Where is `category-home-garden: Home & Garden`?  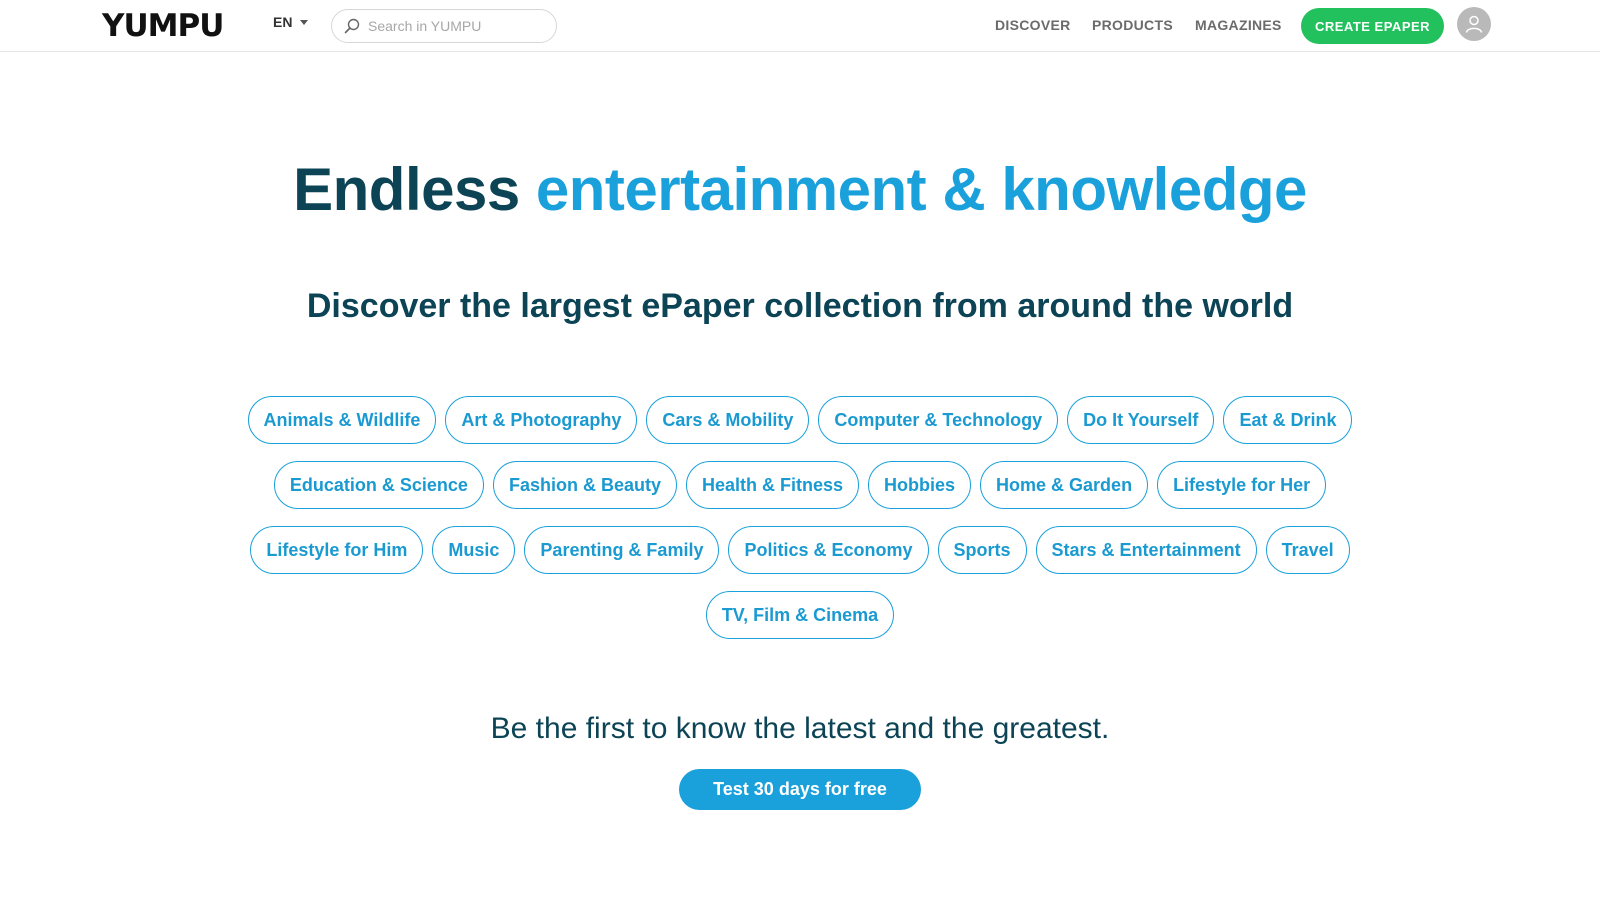 category-home-garden: Home & Garden is located at coordinates (1064, 485).